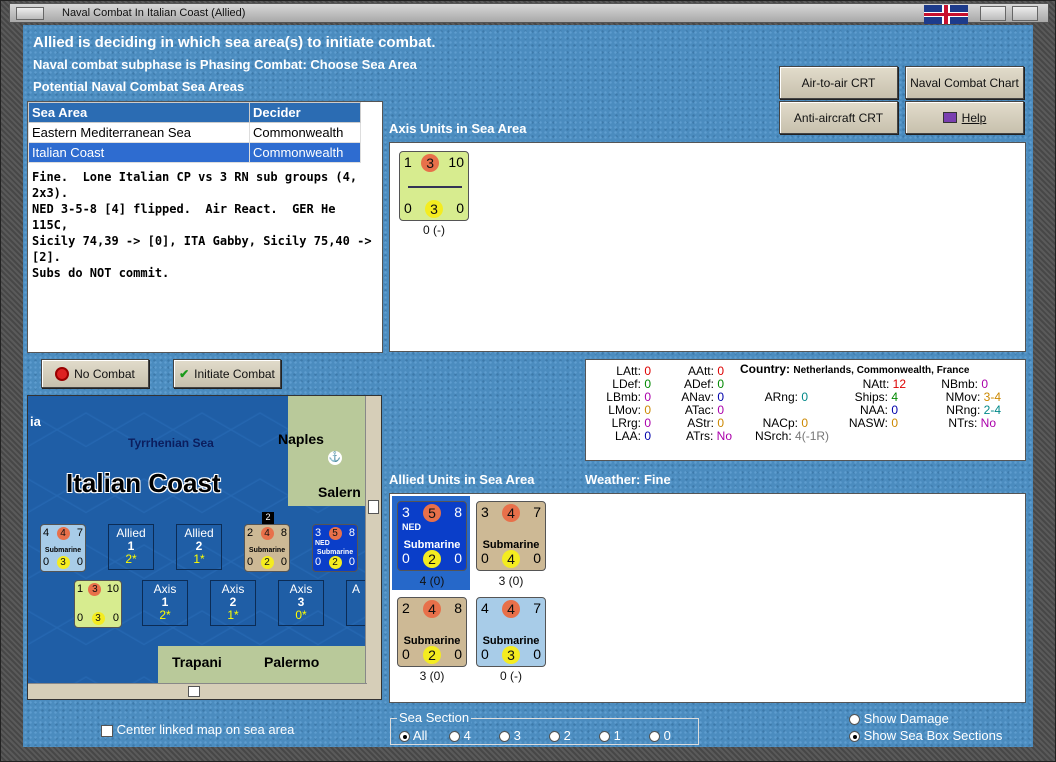  I want to click on allied-unit-counter: 347 Submarine 040, so click(511, 536).